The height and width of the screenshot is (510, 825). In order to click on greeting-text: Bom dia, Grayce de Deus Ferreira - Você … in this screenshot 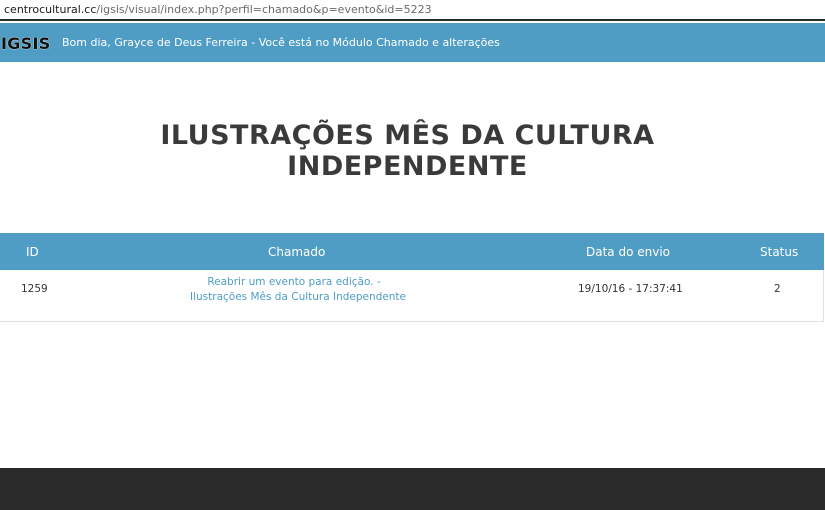, I will do `click(281, 42)`.